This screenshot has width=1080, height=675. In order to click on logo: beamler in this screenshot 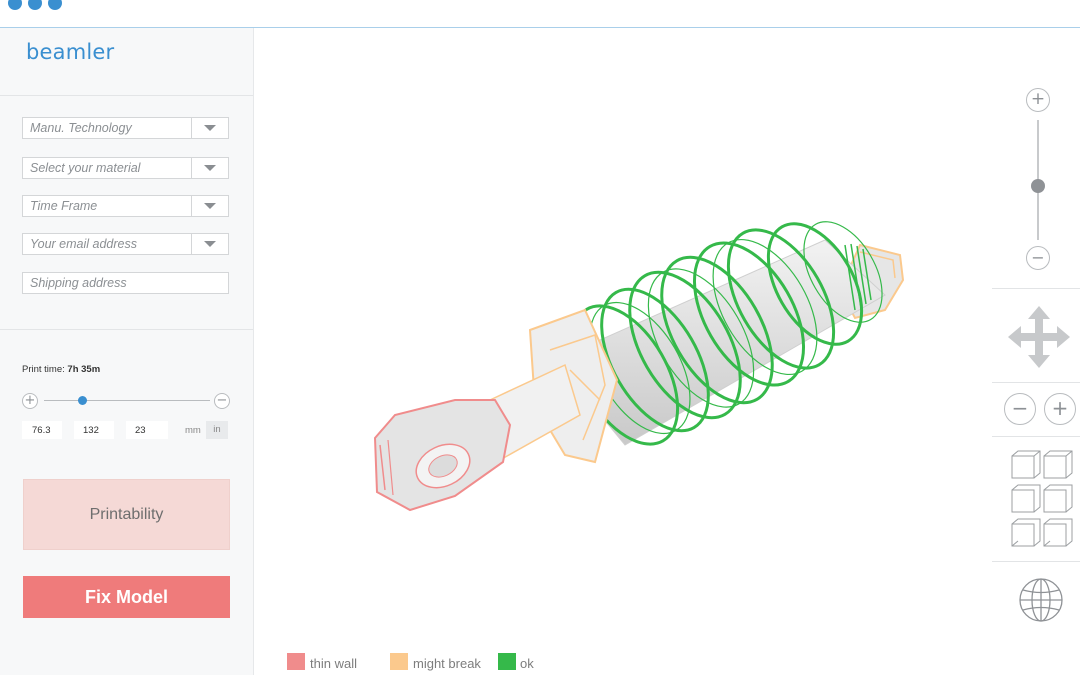, I will do `click(70, 52)`.